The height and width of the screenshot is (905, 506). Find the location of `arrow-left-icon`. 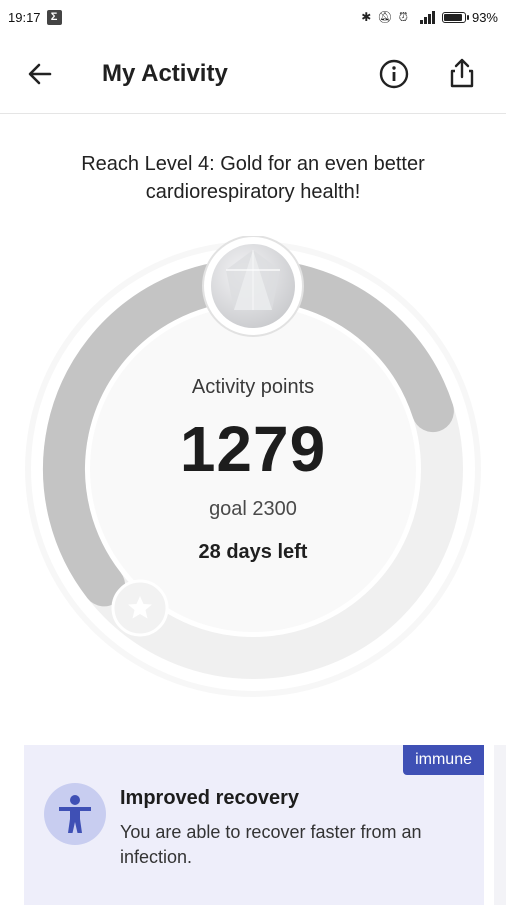

arrow-left-icon is located at coordinates (40, 74).